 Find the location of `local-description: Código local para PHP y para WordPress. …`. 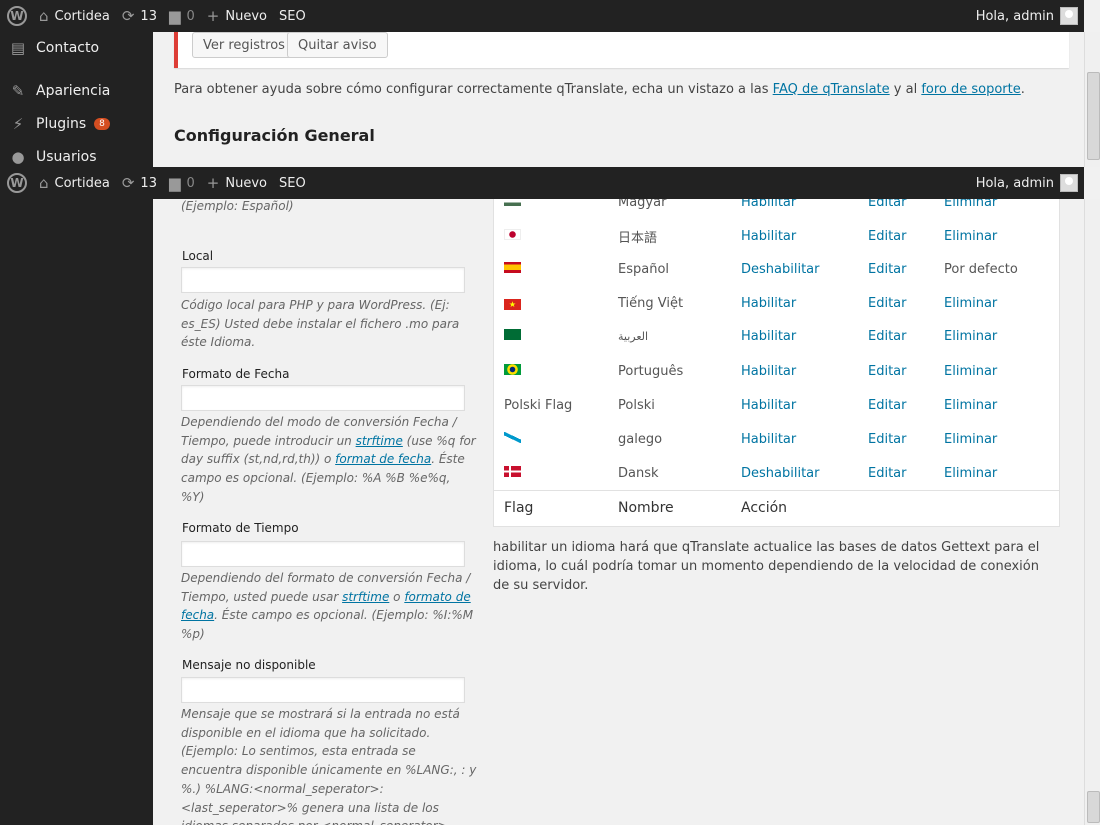

local-description: Código local para PHP y para WordPress. … is located at coordinates (320, 324).